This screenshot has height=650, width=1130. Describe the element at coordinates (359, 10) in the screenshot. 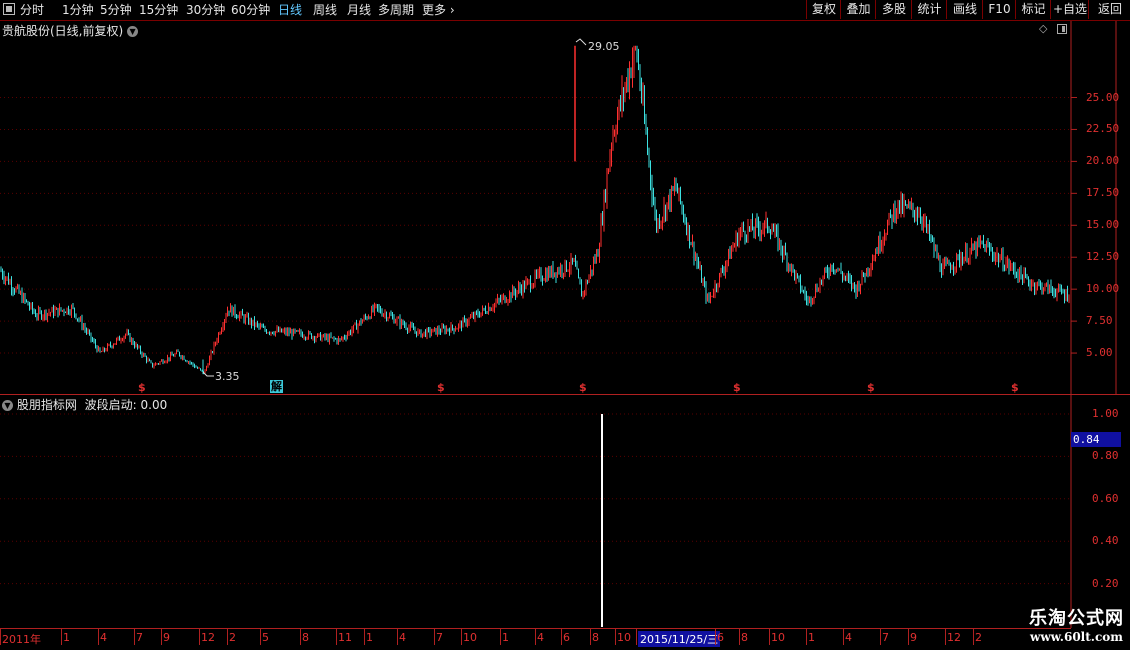

I see `period-tab: 月线` at that location.